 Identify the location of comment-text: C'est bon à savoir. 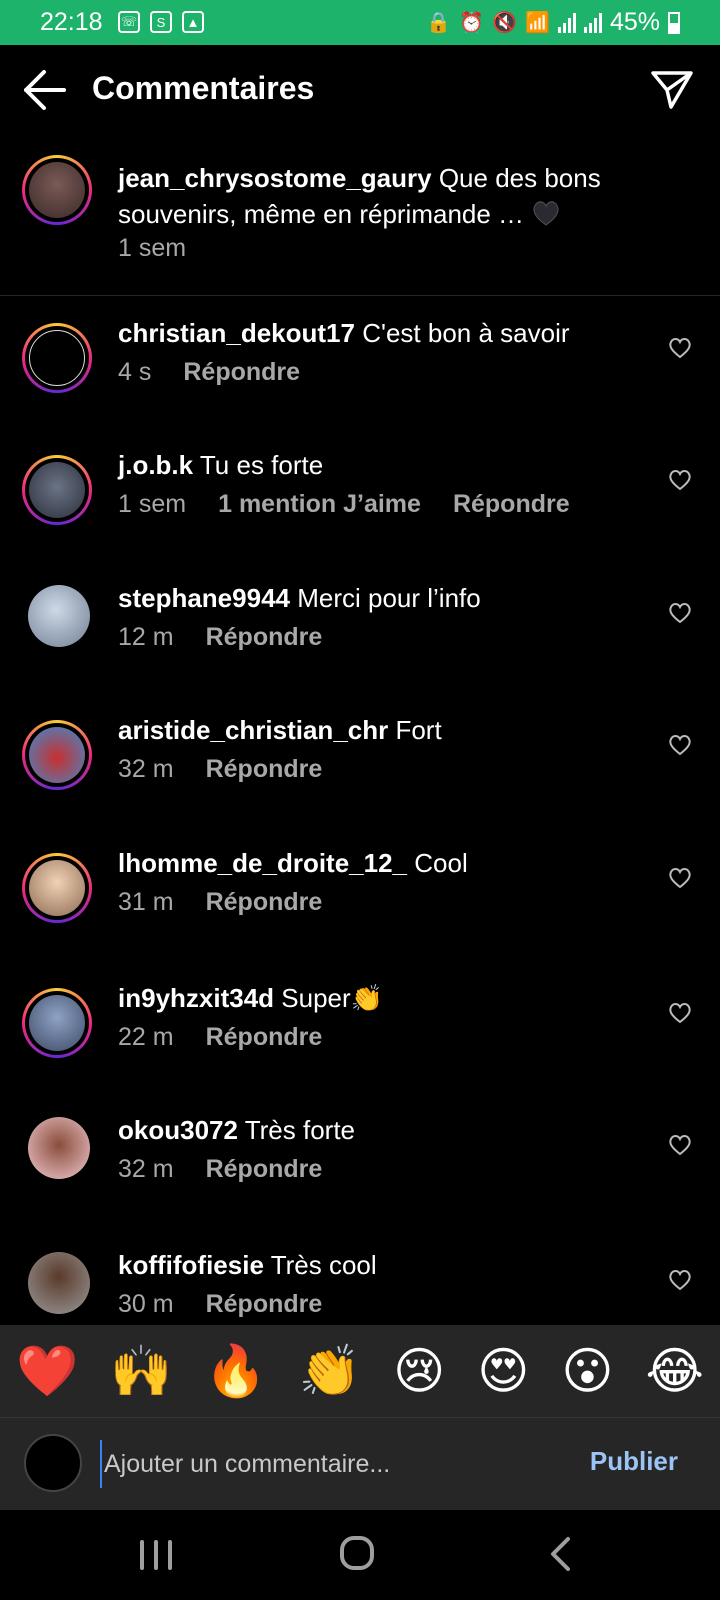
(466, 333).